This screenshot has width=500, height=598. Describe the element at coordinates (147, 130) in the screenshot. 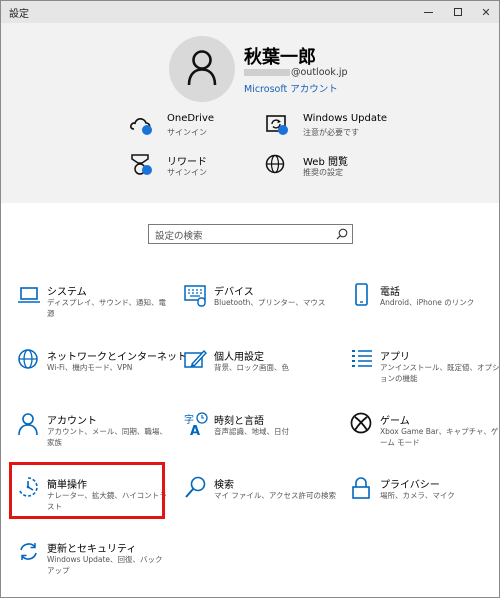

I see `onedrive-badge` at that location.